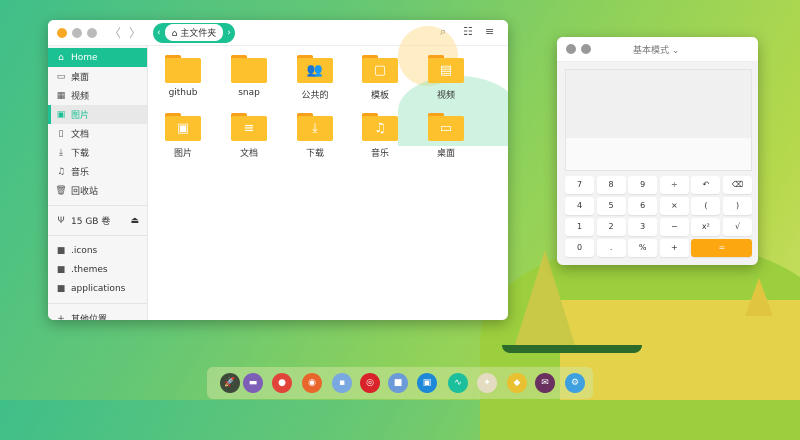 The height and width of the screenshot is (440, 800). What do you see at coordinates (315, 70) in the screenshot?
I see `folder-emblem-icon: 👥` at bounding box center [315, 70].